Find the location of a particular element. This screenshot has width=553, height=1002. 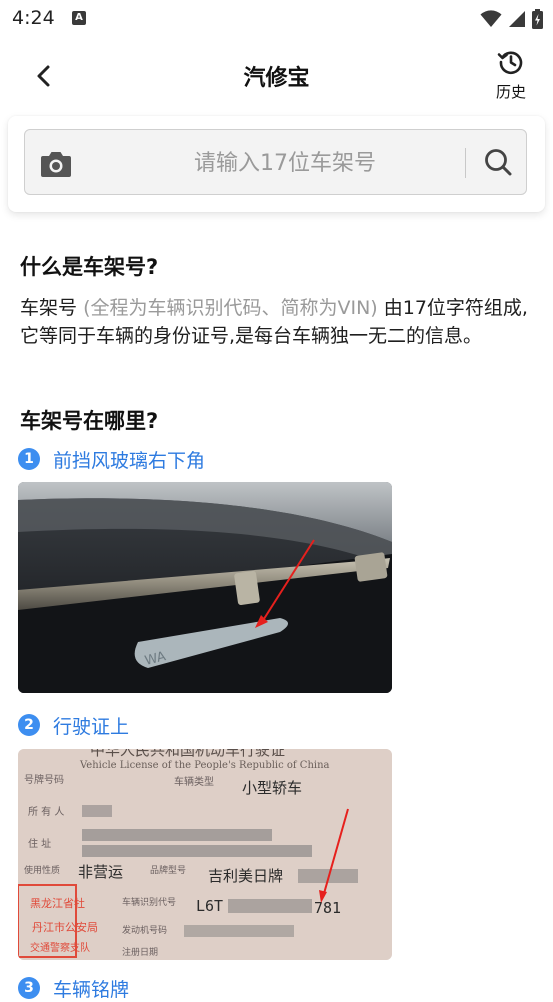

license-stamp-line2: 丹江市公安局 is located at coordinates (65, 927).